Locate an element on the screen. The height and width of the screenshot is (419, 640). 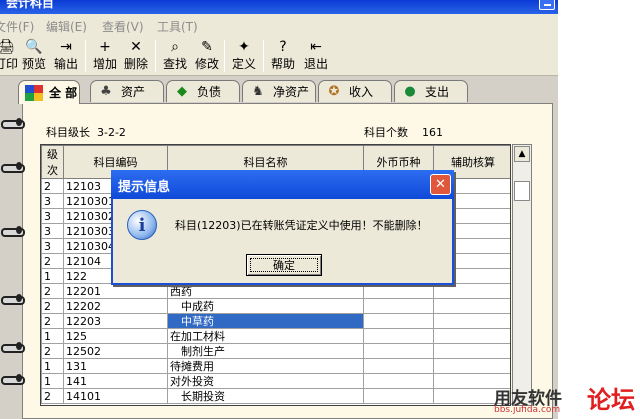
dialog-message: 科目(12203)已在转账凭证定义中使用！不能删除！ is located at coordinates (301, 225).